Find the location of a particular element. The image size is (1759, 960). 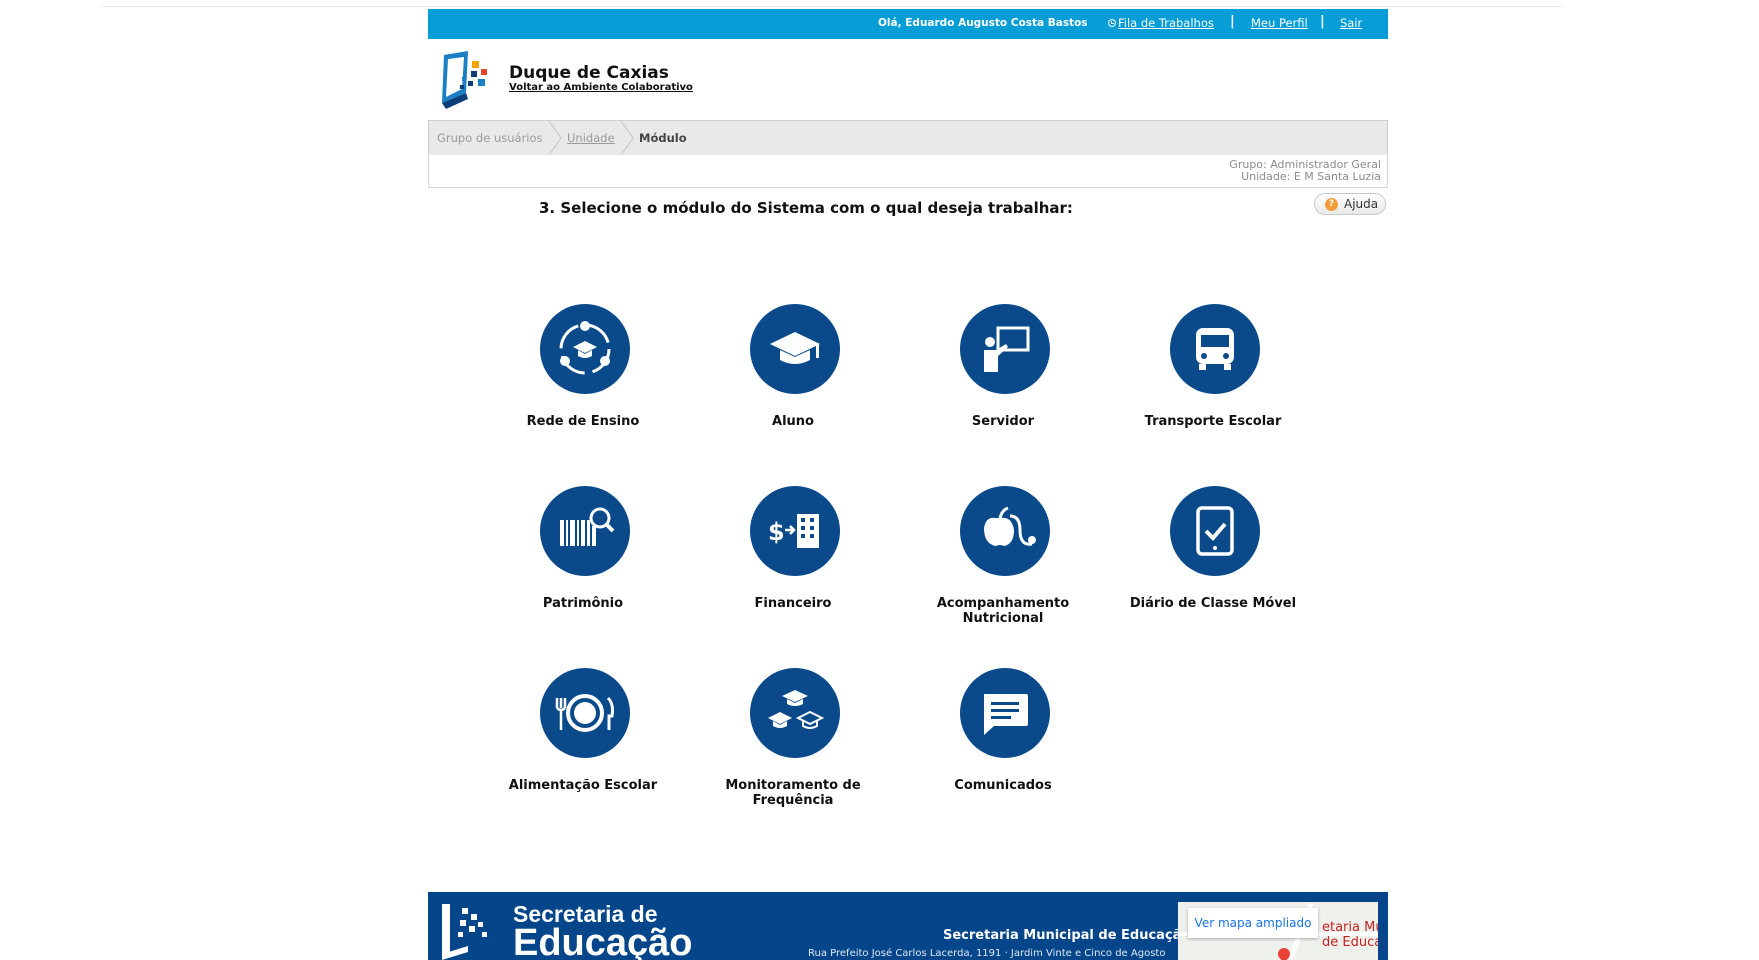

module-alimentacao-escolar: Alimentação Escolar is located at coordinates (583, 743).